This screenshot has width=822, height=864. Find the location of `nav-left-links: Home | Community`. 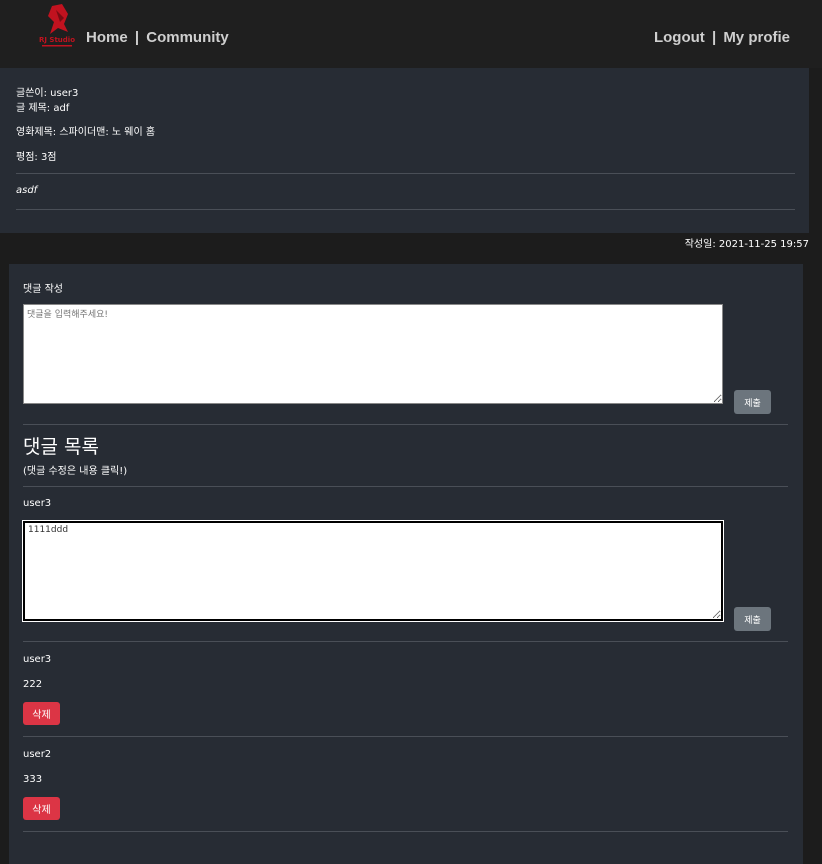

nav-left-links: Home | Community is located at coordinates (157, 37).